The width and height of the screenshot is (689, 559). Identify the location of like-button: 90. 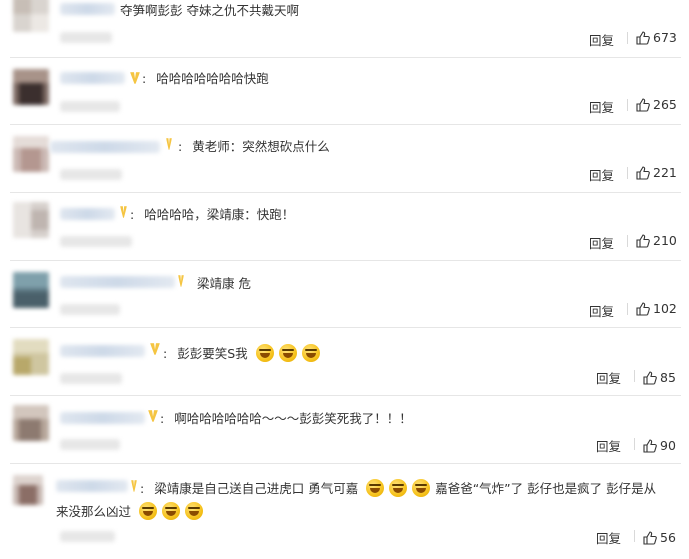
(659, 445).